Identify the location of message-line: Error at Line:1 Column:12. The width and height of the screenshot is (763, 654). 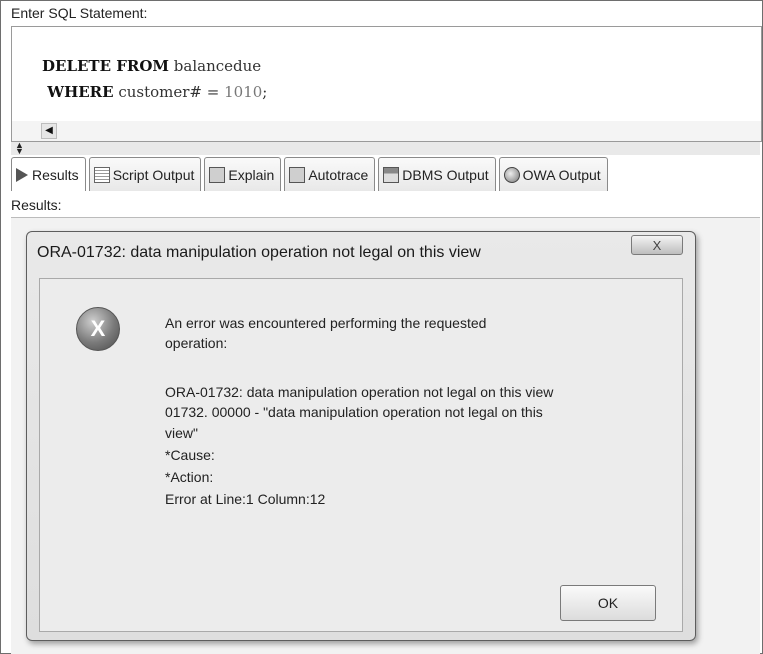
(245, 499).